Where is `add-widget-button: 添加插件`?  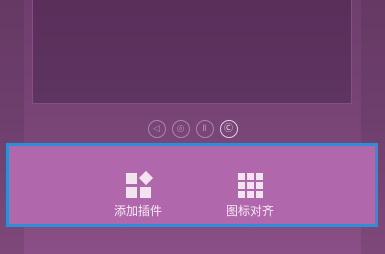 add-widget-button: 添加插件 is located at coordinates (138, 194).